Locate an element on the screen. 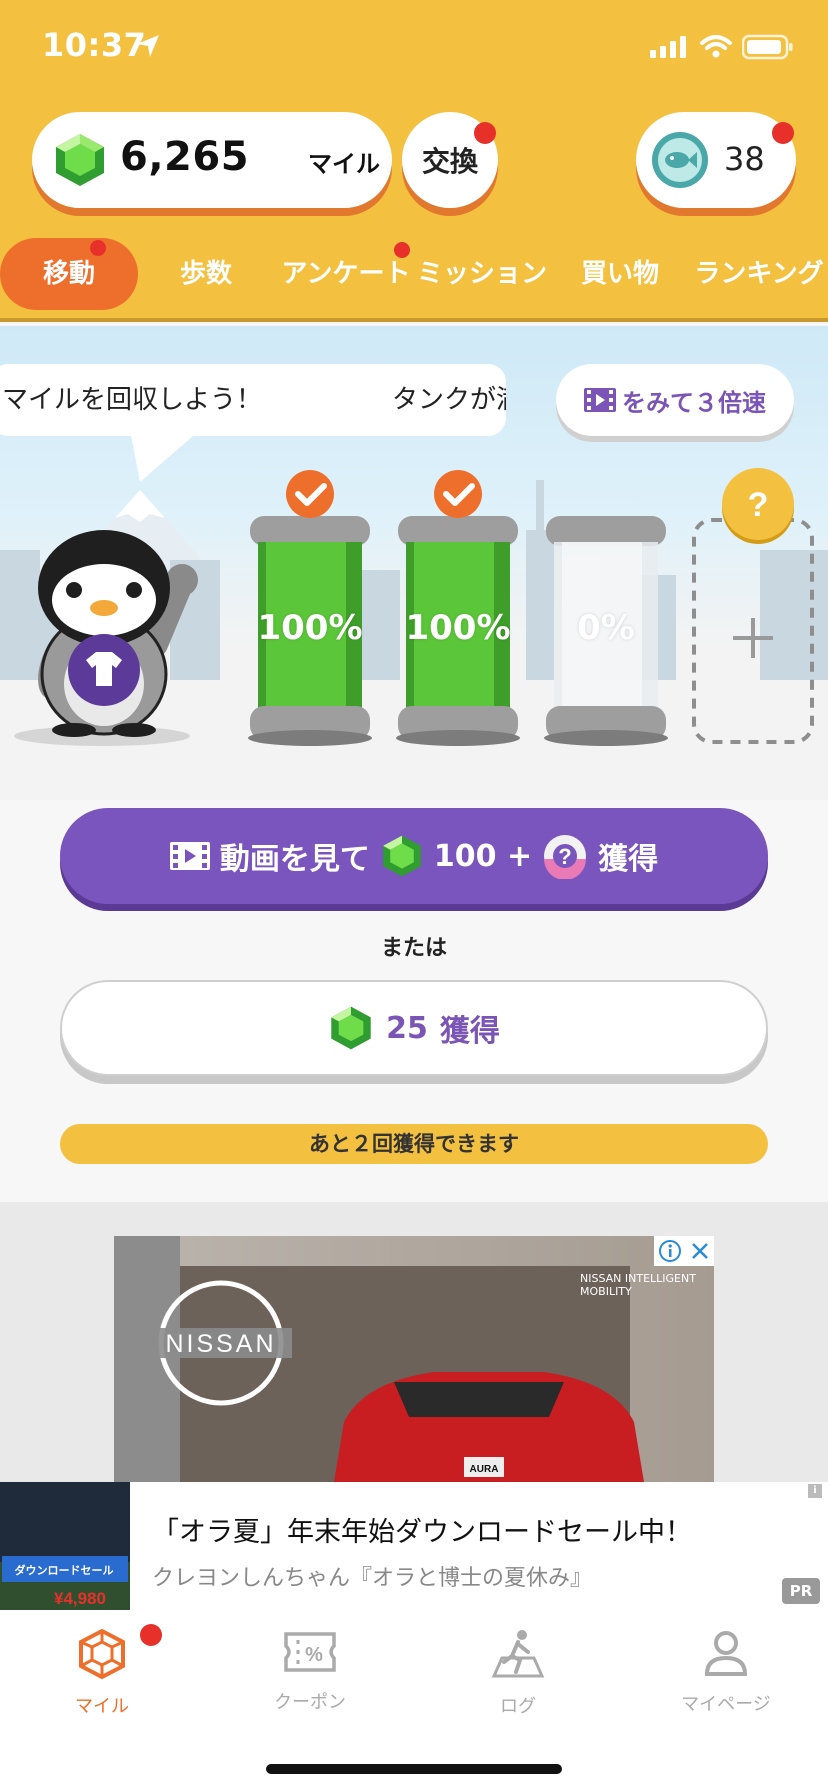 The height and width of the screenshot is (1792, 828). tab-survey: アンケート is located at coordinates (346, 274).